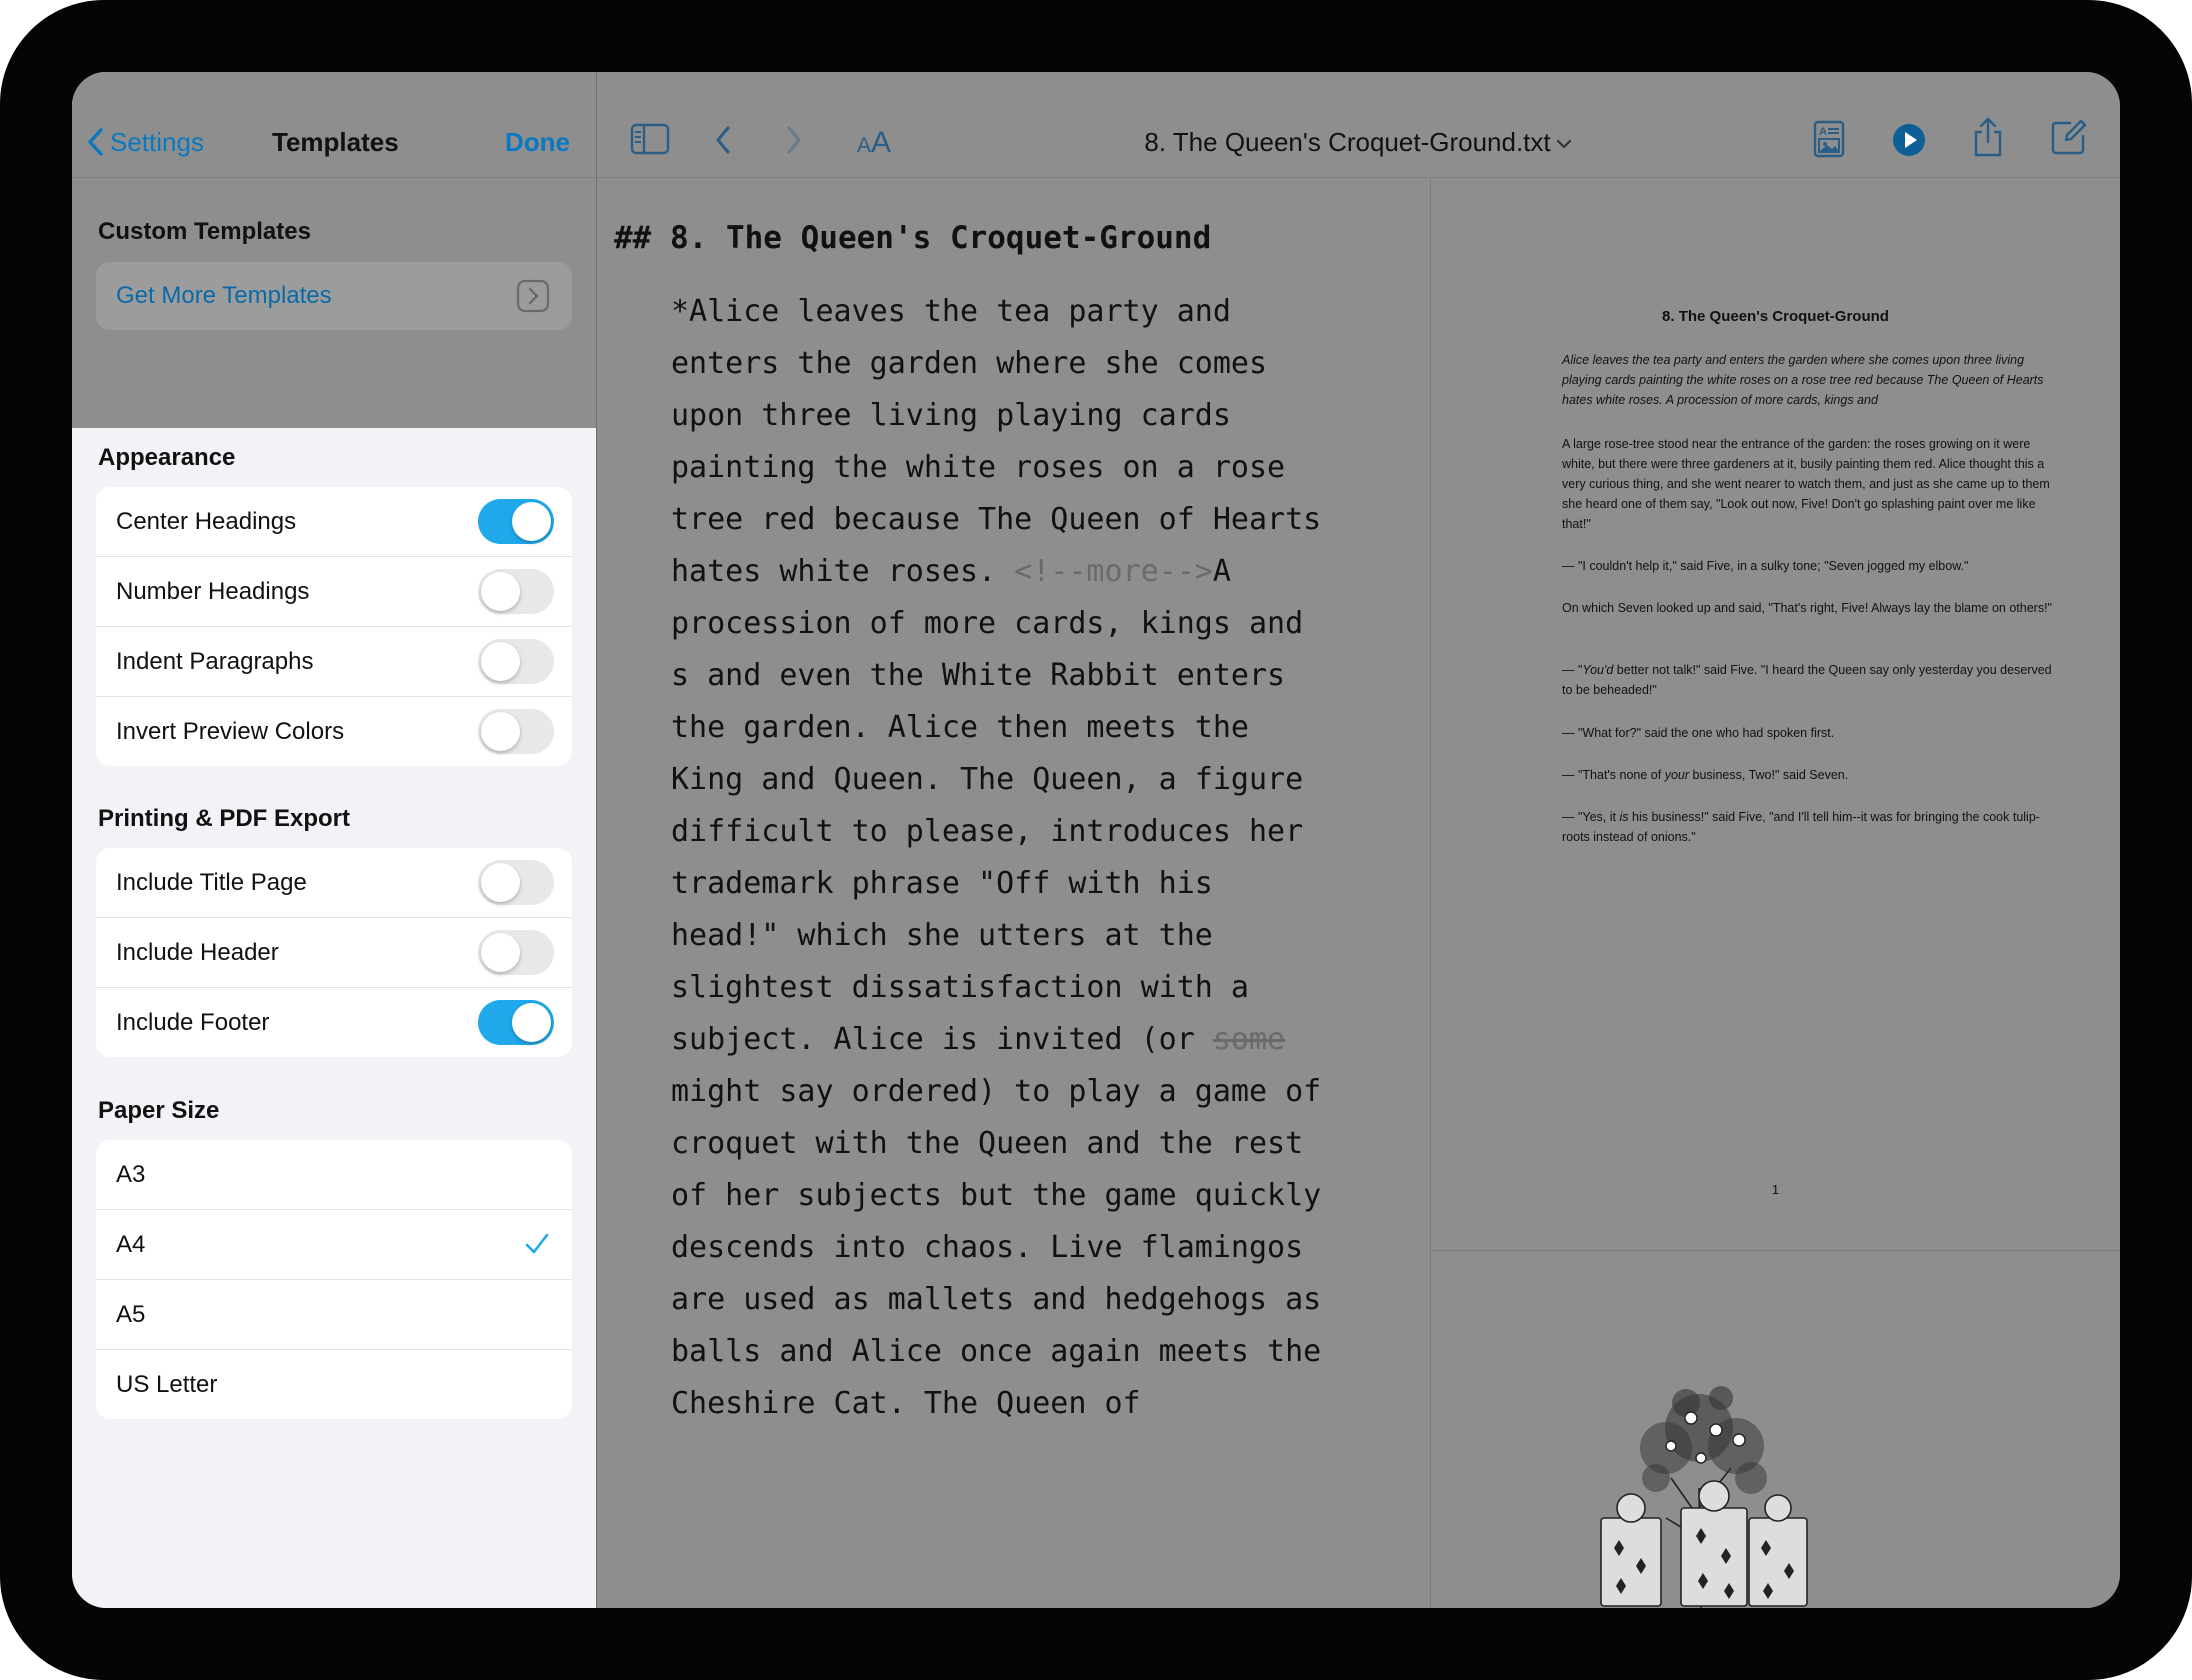 This screenshot has height=1680, width=2192. I want to click on paper-size-header: Paper Size, so click(159, 1110).